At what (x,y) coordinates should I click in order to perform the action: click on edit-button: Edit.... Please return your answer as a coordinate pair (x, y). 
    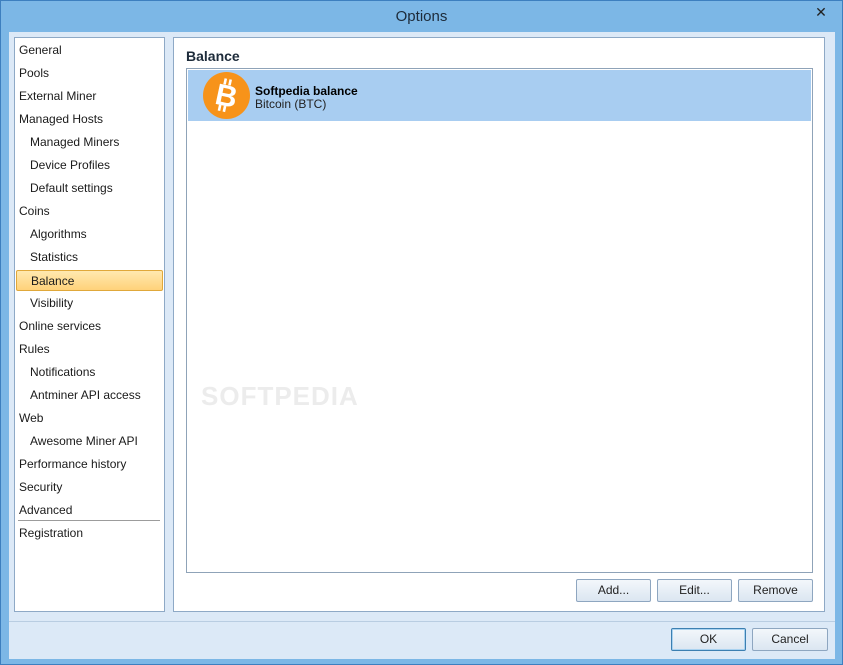
    Looking at the image, I should click on (694, 590).